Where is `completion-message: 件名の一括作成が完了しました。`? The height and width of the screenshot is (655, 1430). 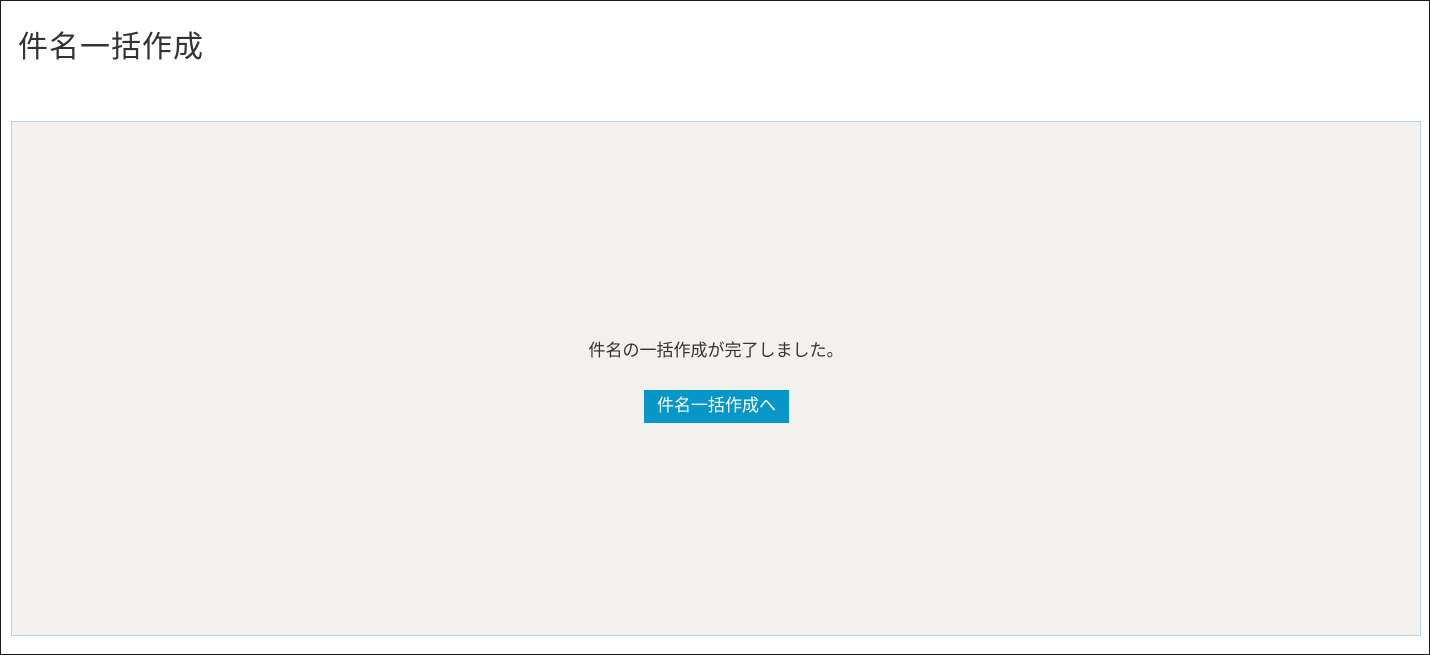
completion-message: 件名の一括作成が完了しました。 is located at coordinates (716, 351).